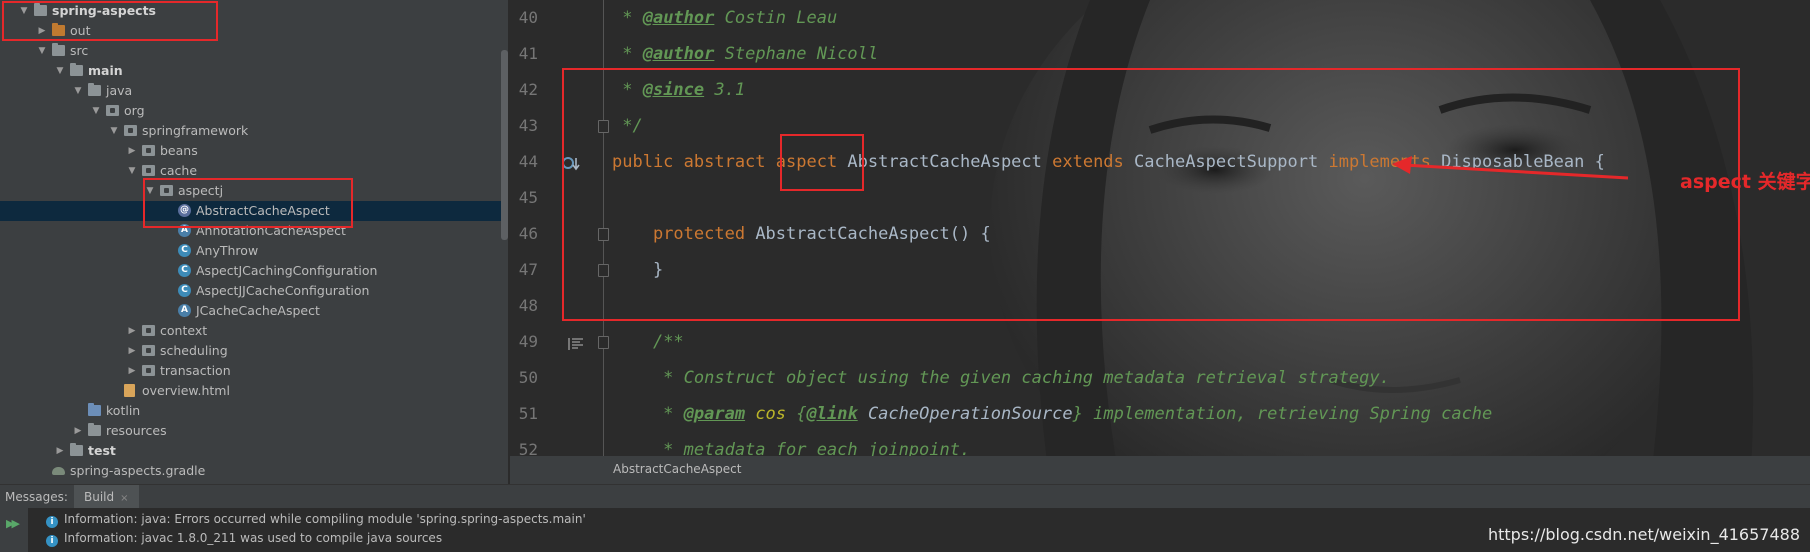 The image size is (1810, 552). I want to click on annotation-arrow-icon, so click(1510, 168).